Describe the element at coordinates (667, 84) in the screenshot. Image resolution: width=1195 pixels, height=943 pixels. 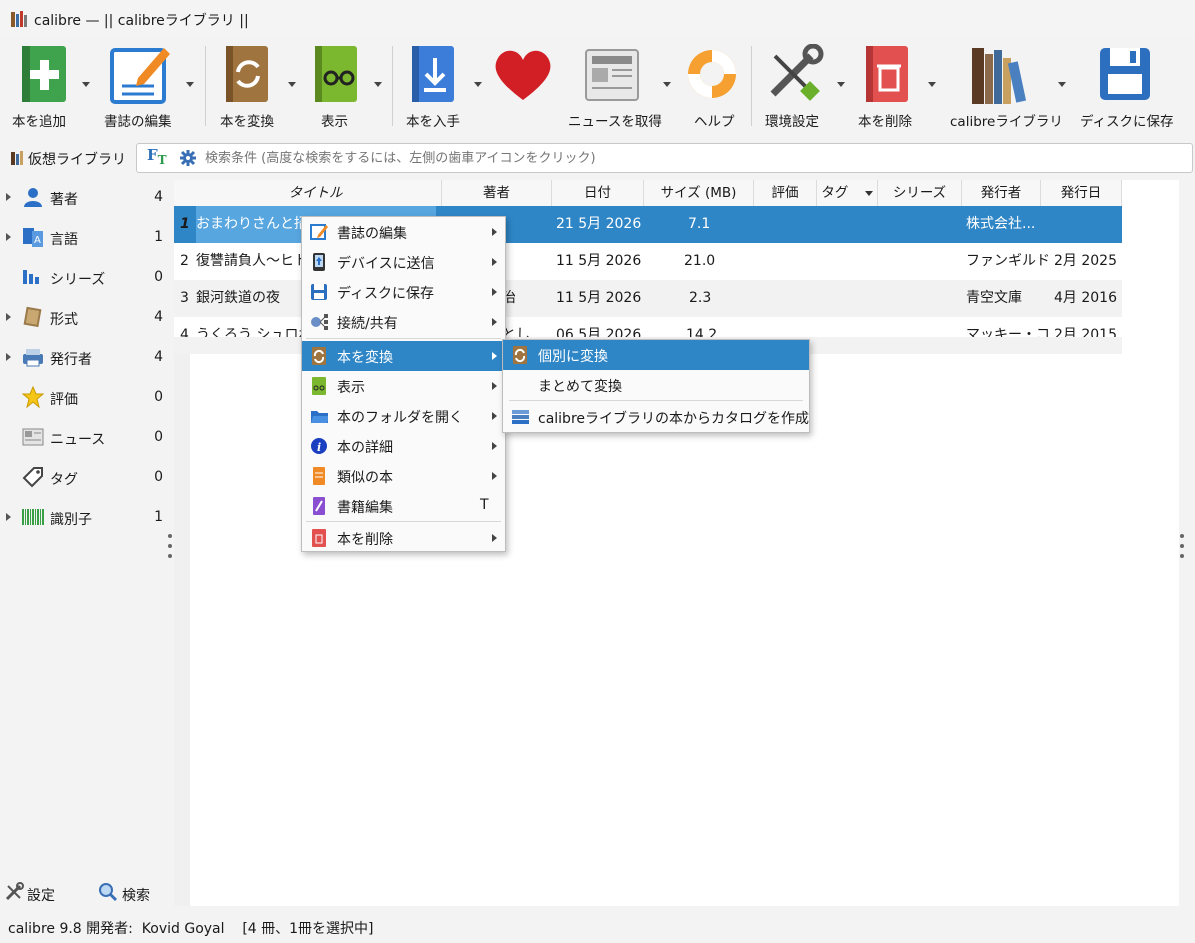
I see `fetch-news-dropdown-arrow` at that location.